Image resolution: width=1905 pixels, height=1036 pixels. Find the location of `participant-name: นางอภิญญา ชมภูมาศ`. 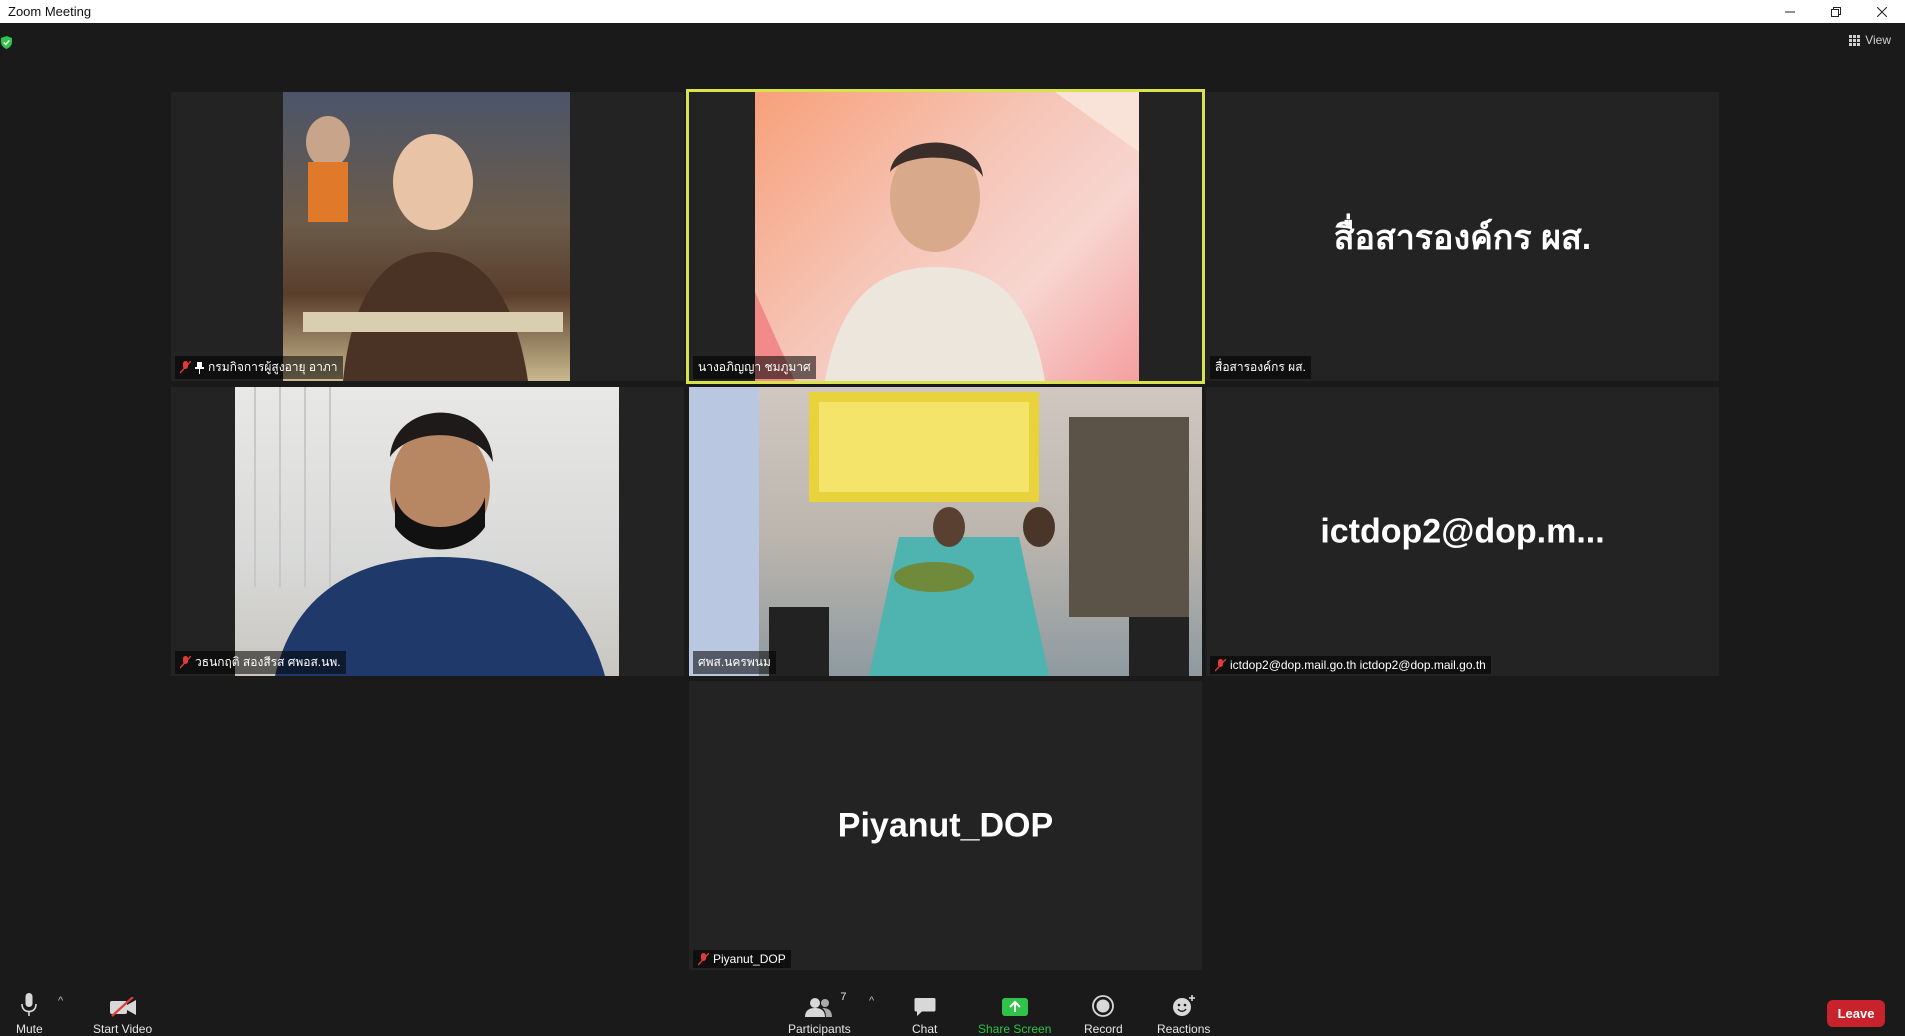

participant-name: นางอภิญญา ชมภูมาศ is located at coordinates (754, 367).